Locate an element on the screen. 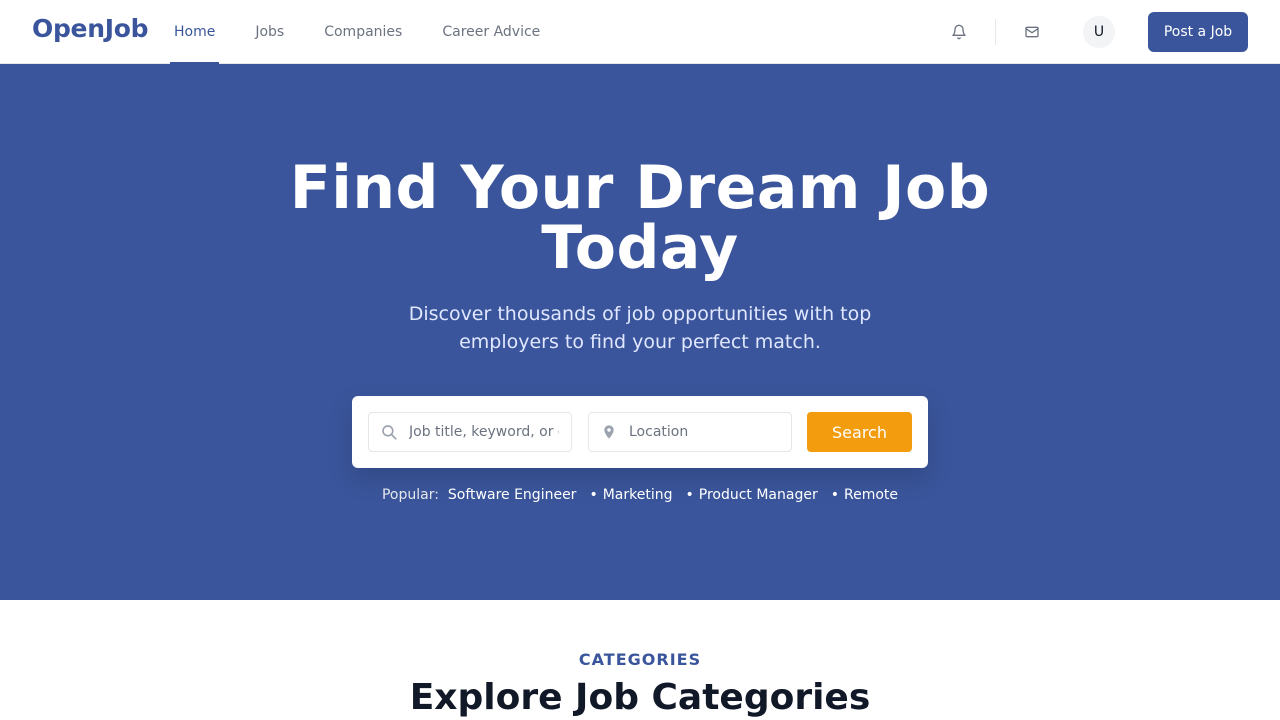 The width and height of the screenshot is (1280, 720). search-button: Search is located at coordinates (859, 432).